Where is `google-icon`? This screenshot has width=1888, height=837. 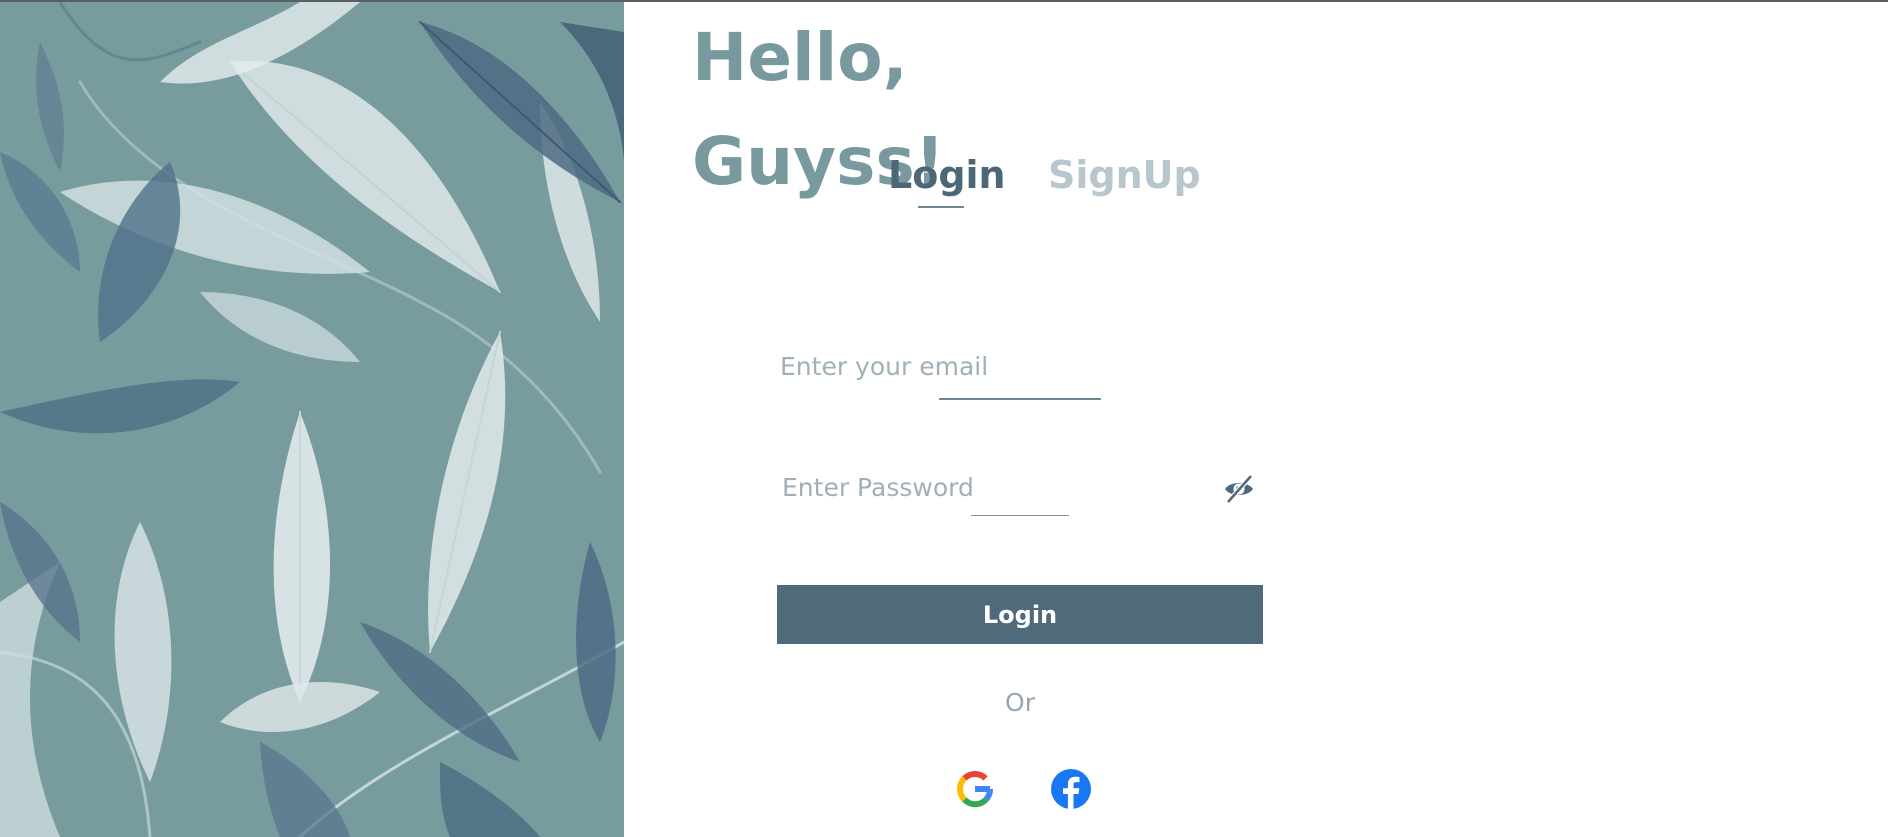
google-icon is located at coordinates (975, 789).